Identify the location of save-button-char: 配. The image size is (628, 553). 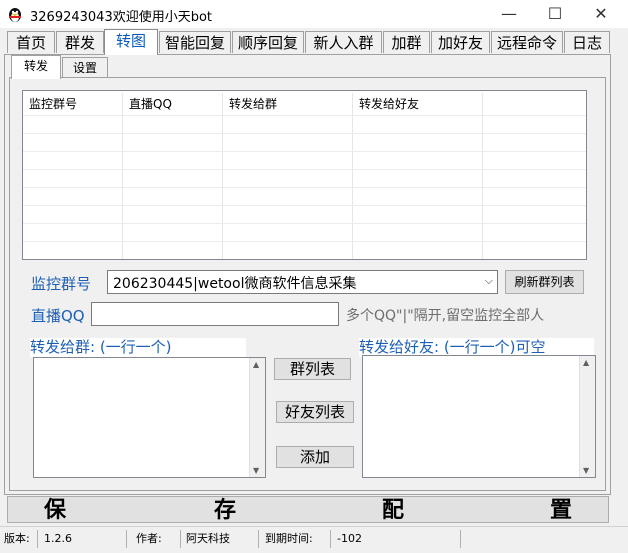
(393, 510).